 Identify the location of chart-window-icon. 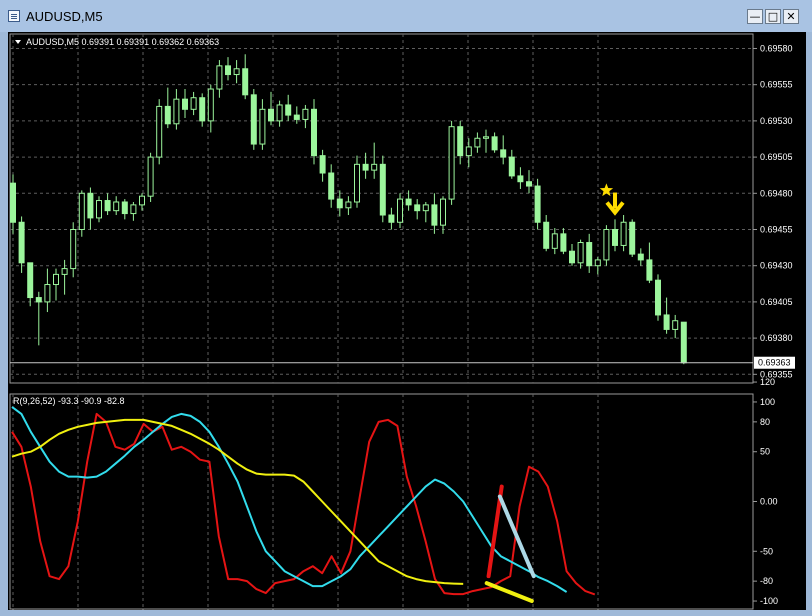
(14, 16).